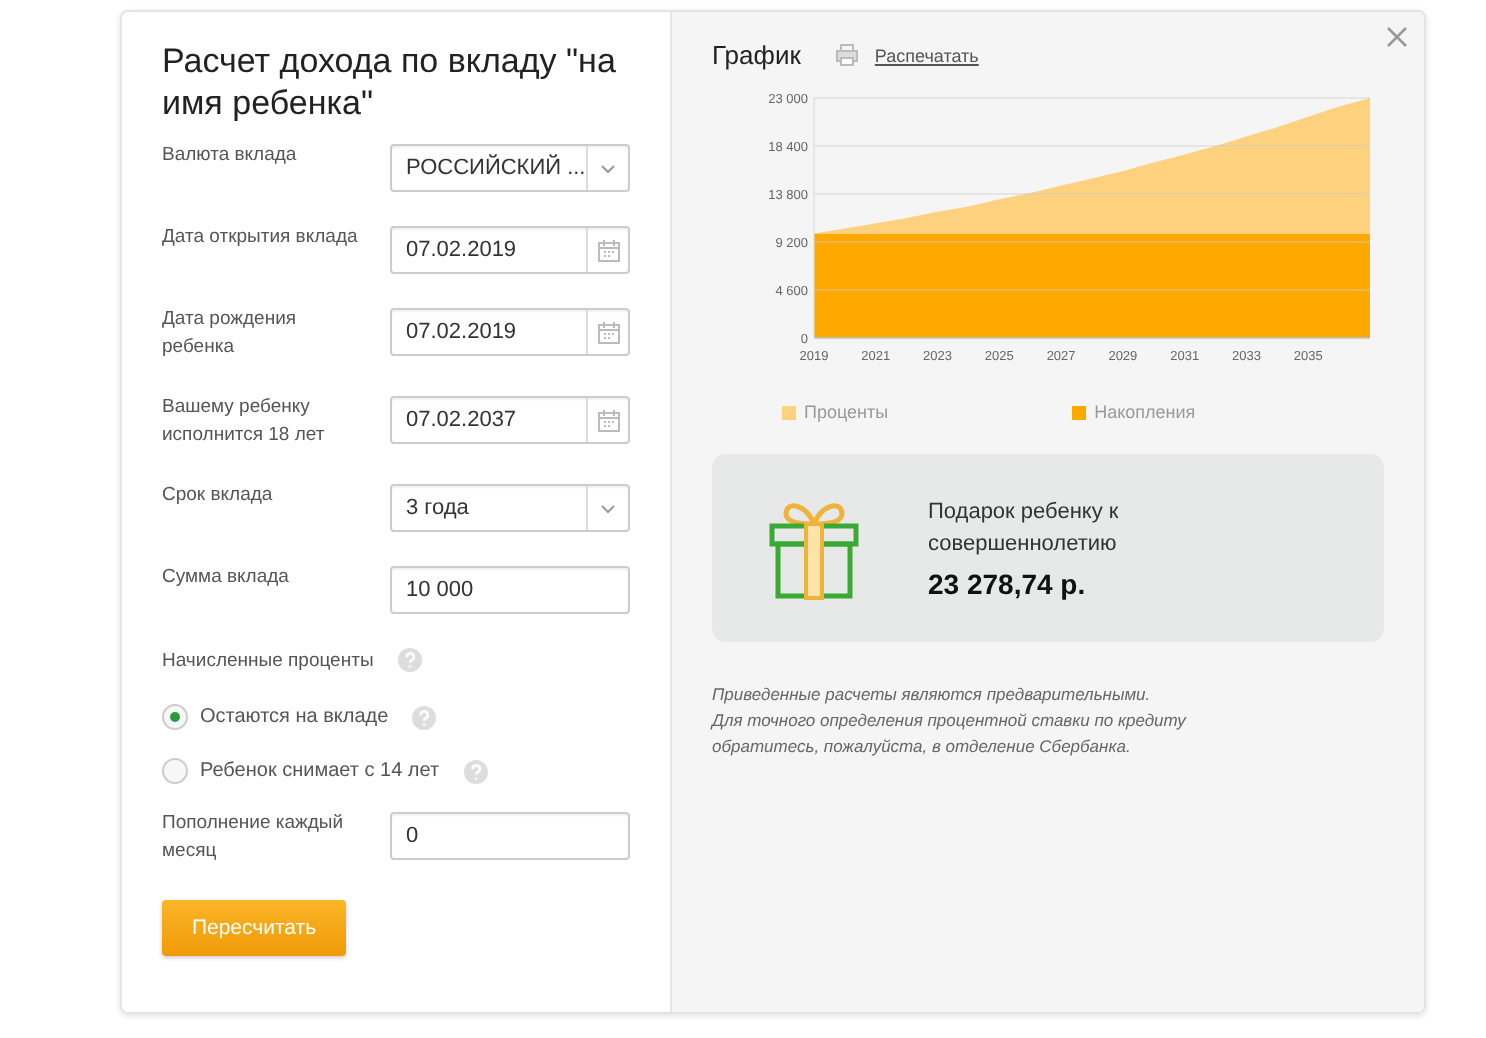  I want to click on printer-icon, so click(847, 55).